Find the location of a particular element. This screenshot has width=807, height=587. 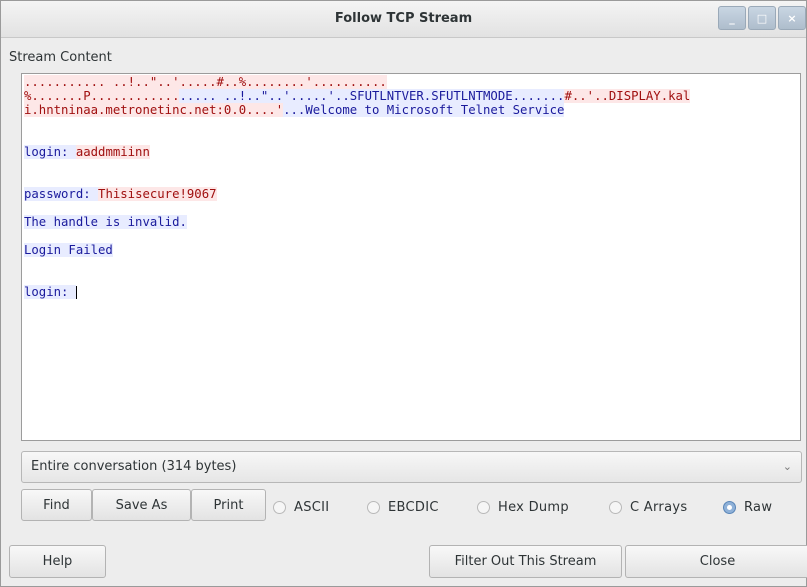

radio-ascii-label: ASCII is located at coordinates (312, 507).